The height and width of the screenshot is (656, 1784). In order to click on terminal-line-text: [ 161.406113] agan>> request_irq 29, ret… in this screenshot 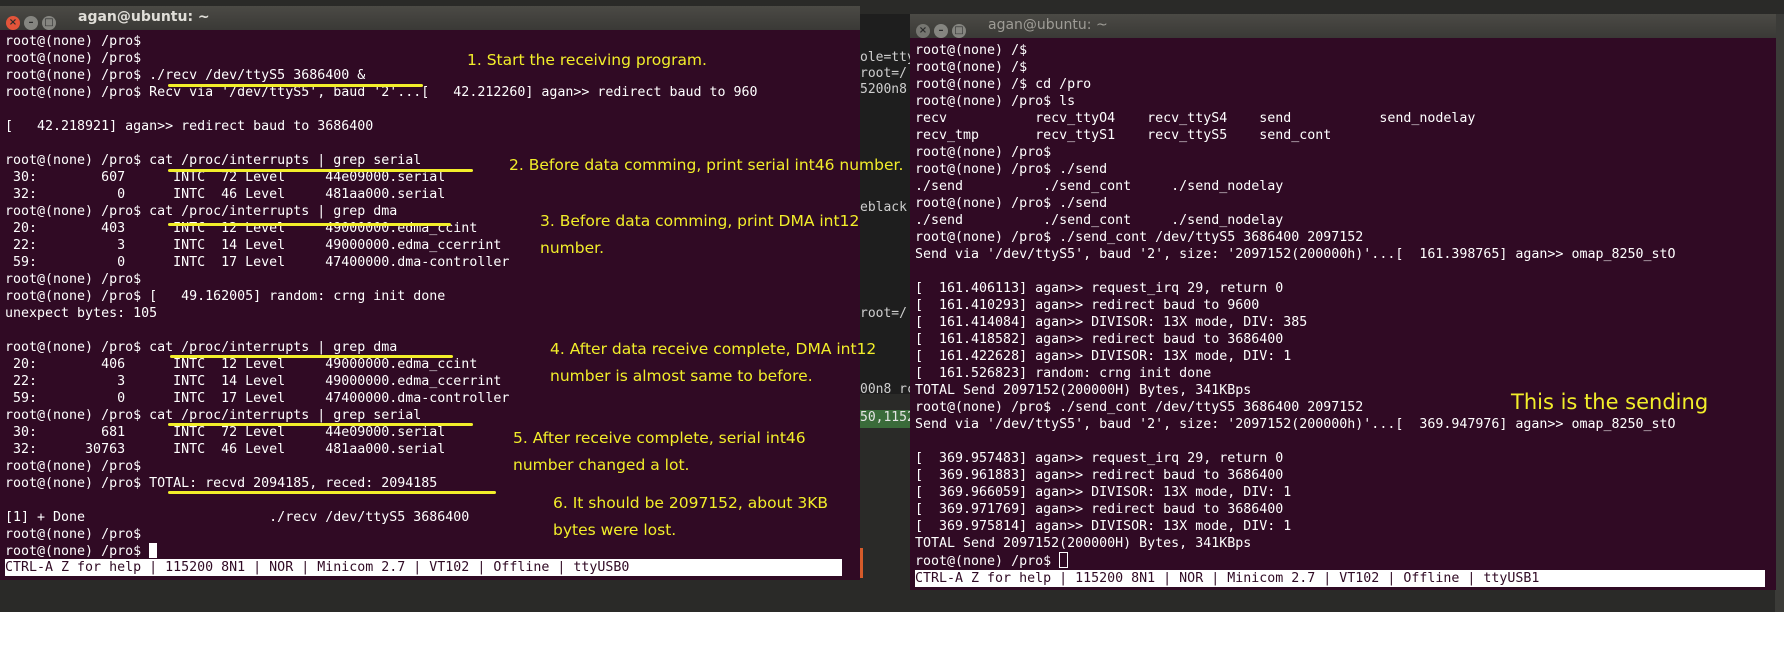, I will do `click(1099, 288)`.